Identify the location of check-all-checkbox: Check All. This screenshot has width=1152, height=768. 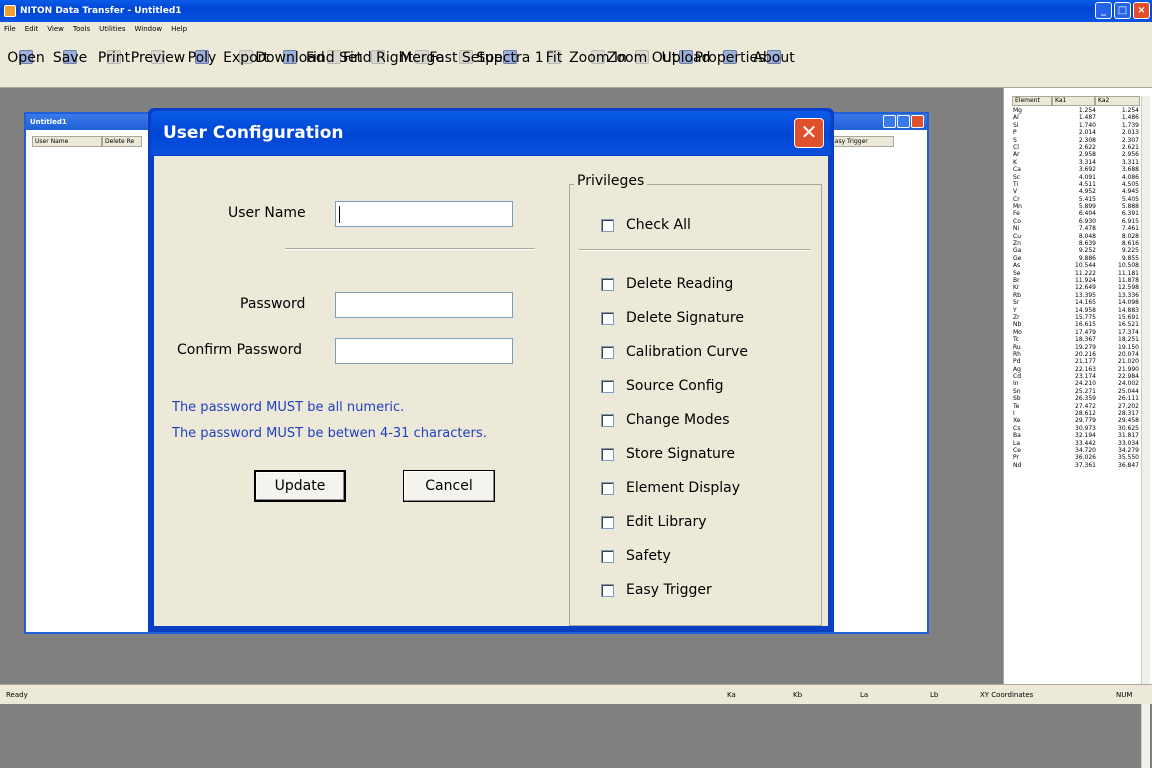
(646, 225).